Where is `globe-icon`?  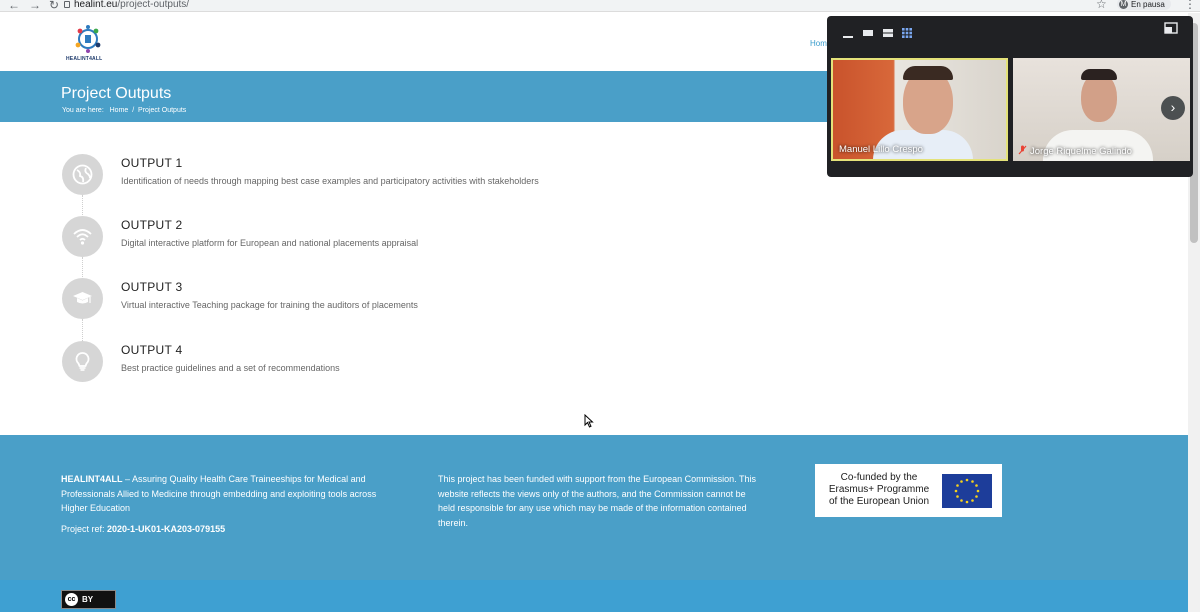 globe-icon is located at coordinates (82, 174).